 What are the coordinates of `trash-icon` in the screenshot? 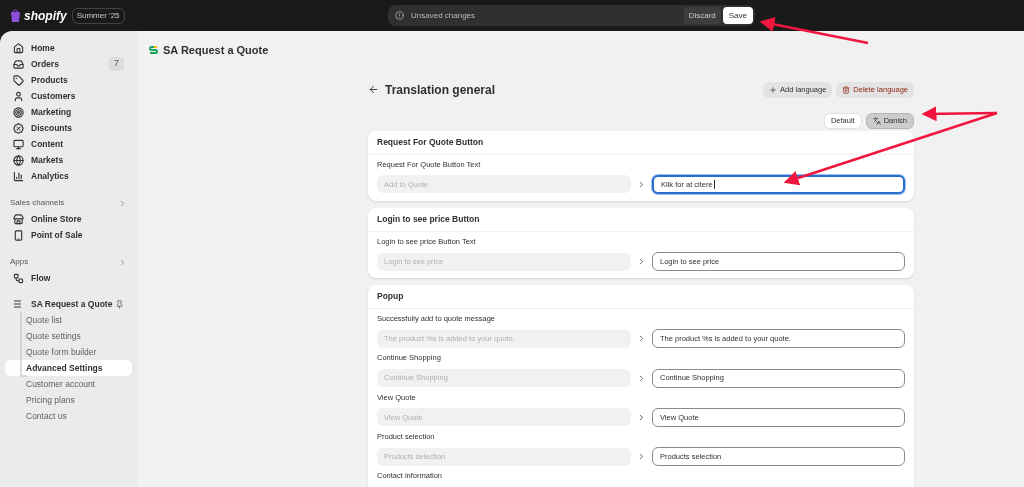 It's located at (846, 89).